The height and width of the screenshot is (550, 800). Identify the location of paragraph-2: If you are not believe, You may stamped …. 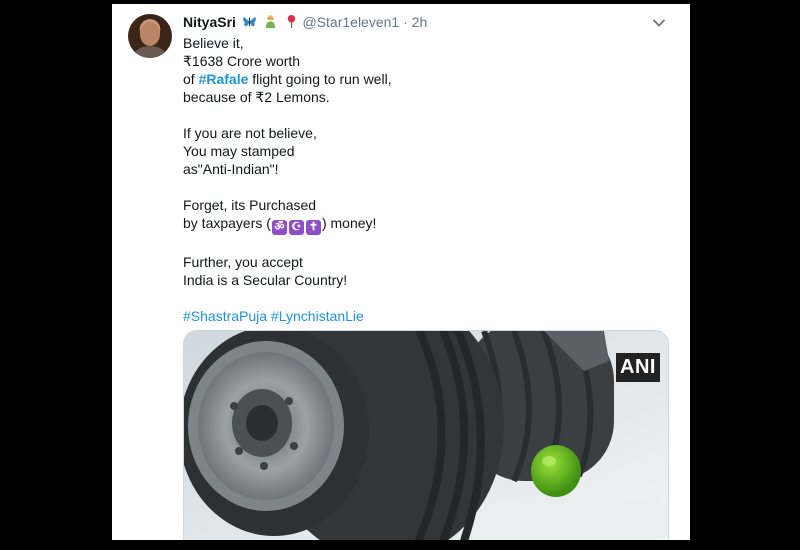
(423, 151).